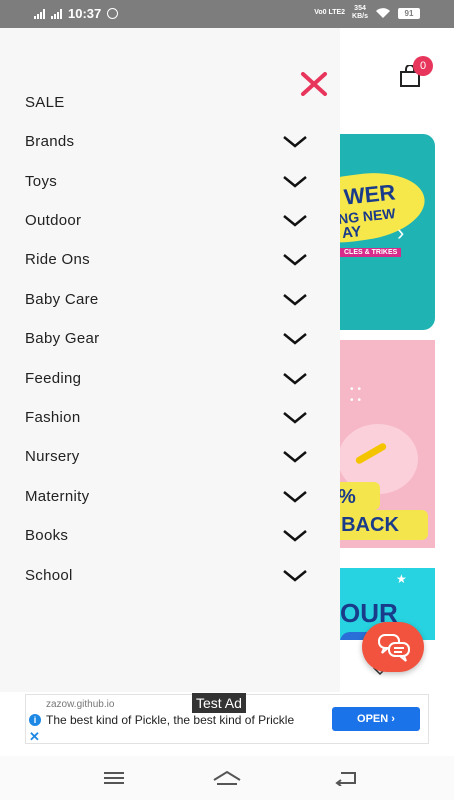 This screenshot has width=454, height=800. Describe the element at coordinates (57, 496) in the screenshot. I see `menu-item-label: Maternity` at that location.